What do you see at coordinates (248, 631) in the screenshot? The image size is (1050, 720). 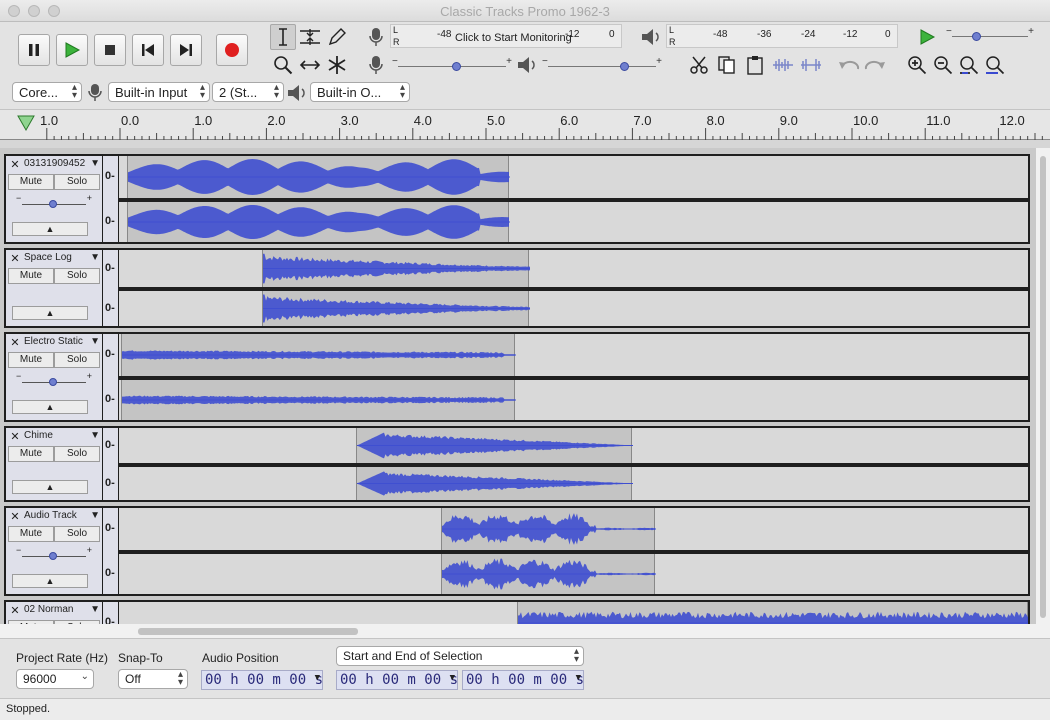 I see `horizontal-scroll-thumb` at bounding box center [248, 631].